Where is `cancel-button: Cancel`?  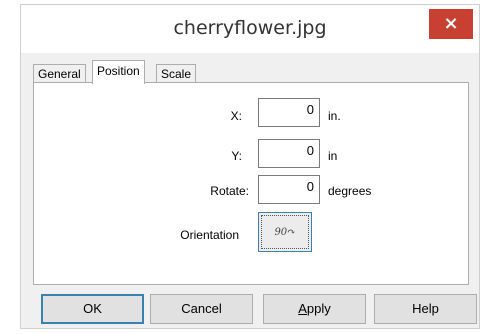
cancel-button: Cancel is located at coordinates (201, 309).